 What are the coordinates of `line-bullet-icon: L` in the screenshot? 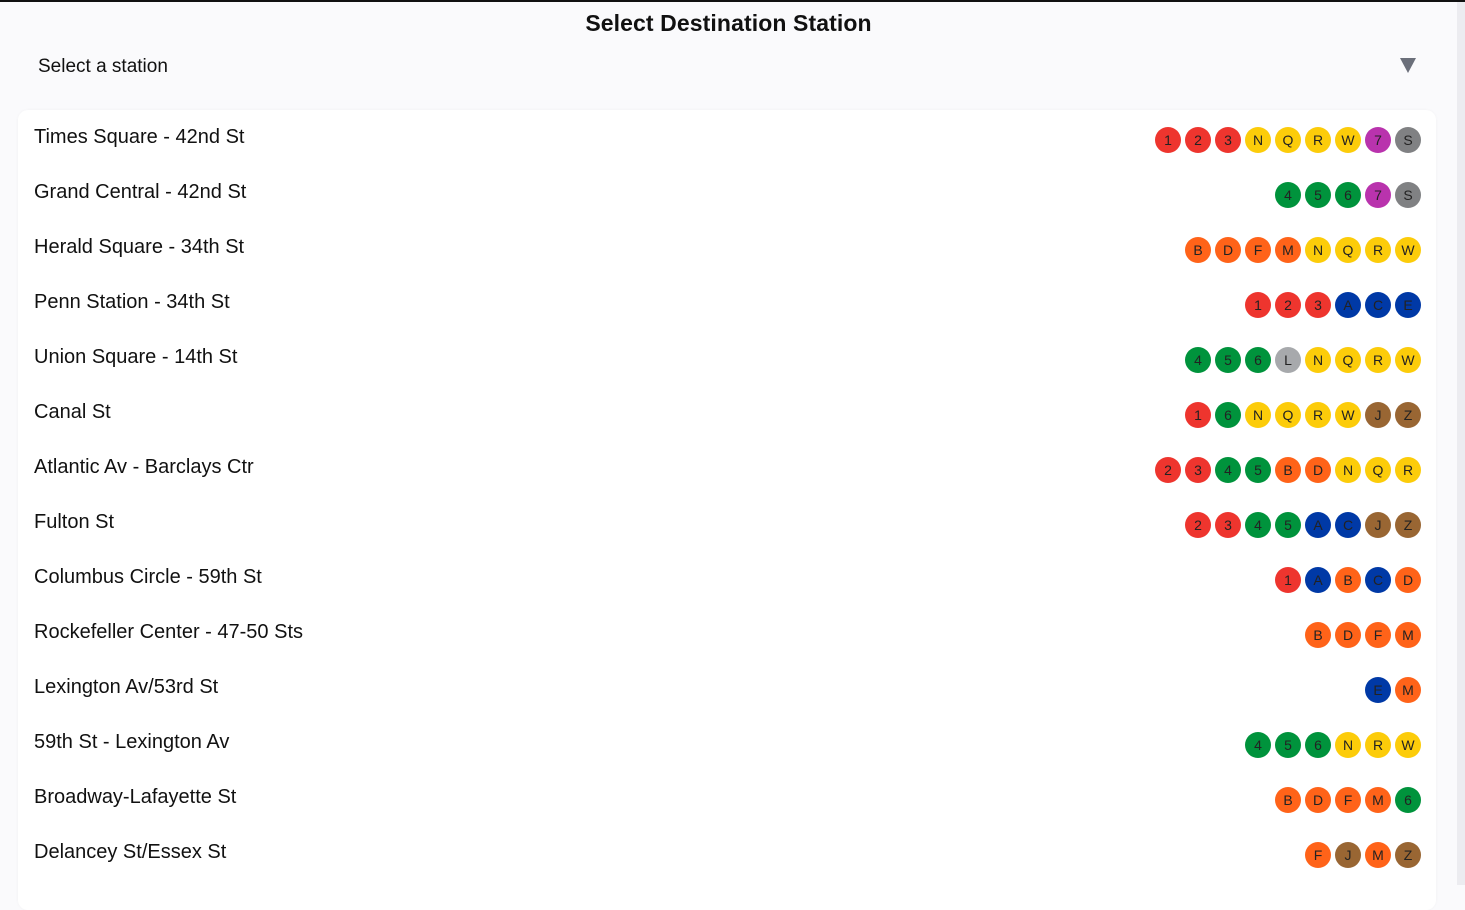 It's located at (1288, 360).